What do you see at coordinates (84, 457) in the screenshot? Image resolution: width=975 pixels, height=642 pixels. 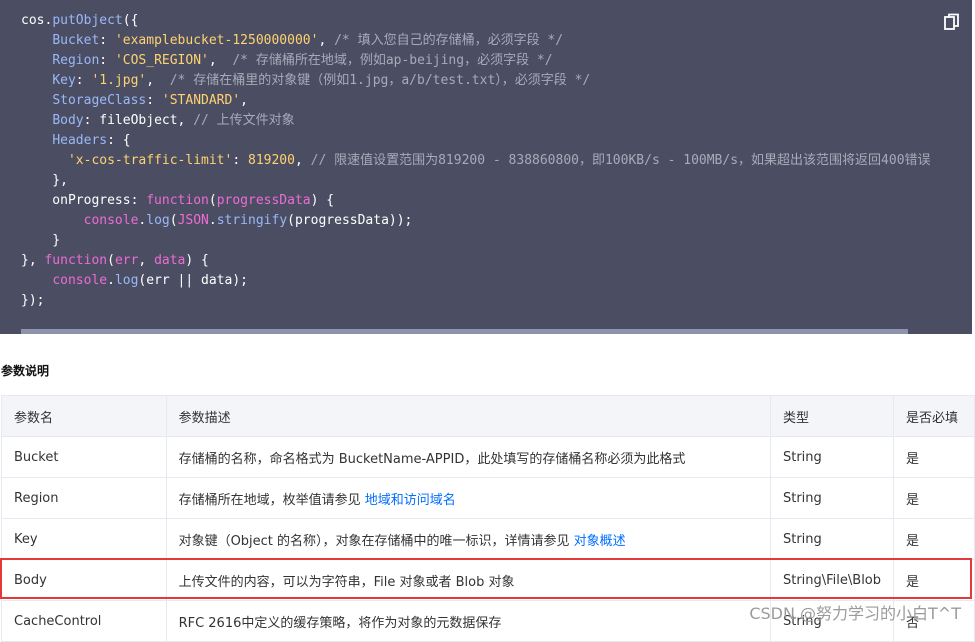 I see `param-name-cell: Bucket` at bounding box center [84, 457].